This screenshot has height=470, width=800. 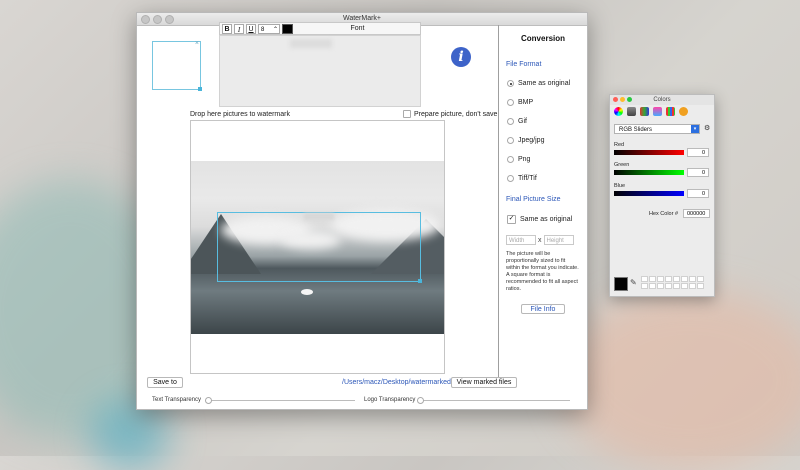 I want to click on format-radio-jpeg: Jpeg/jpg, so click(x=525, y=140).